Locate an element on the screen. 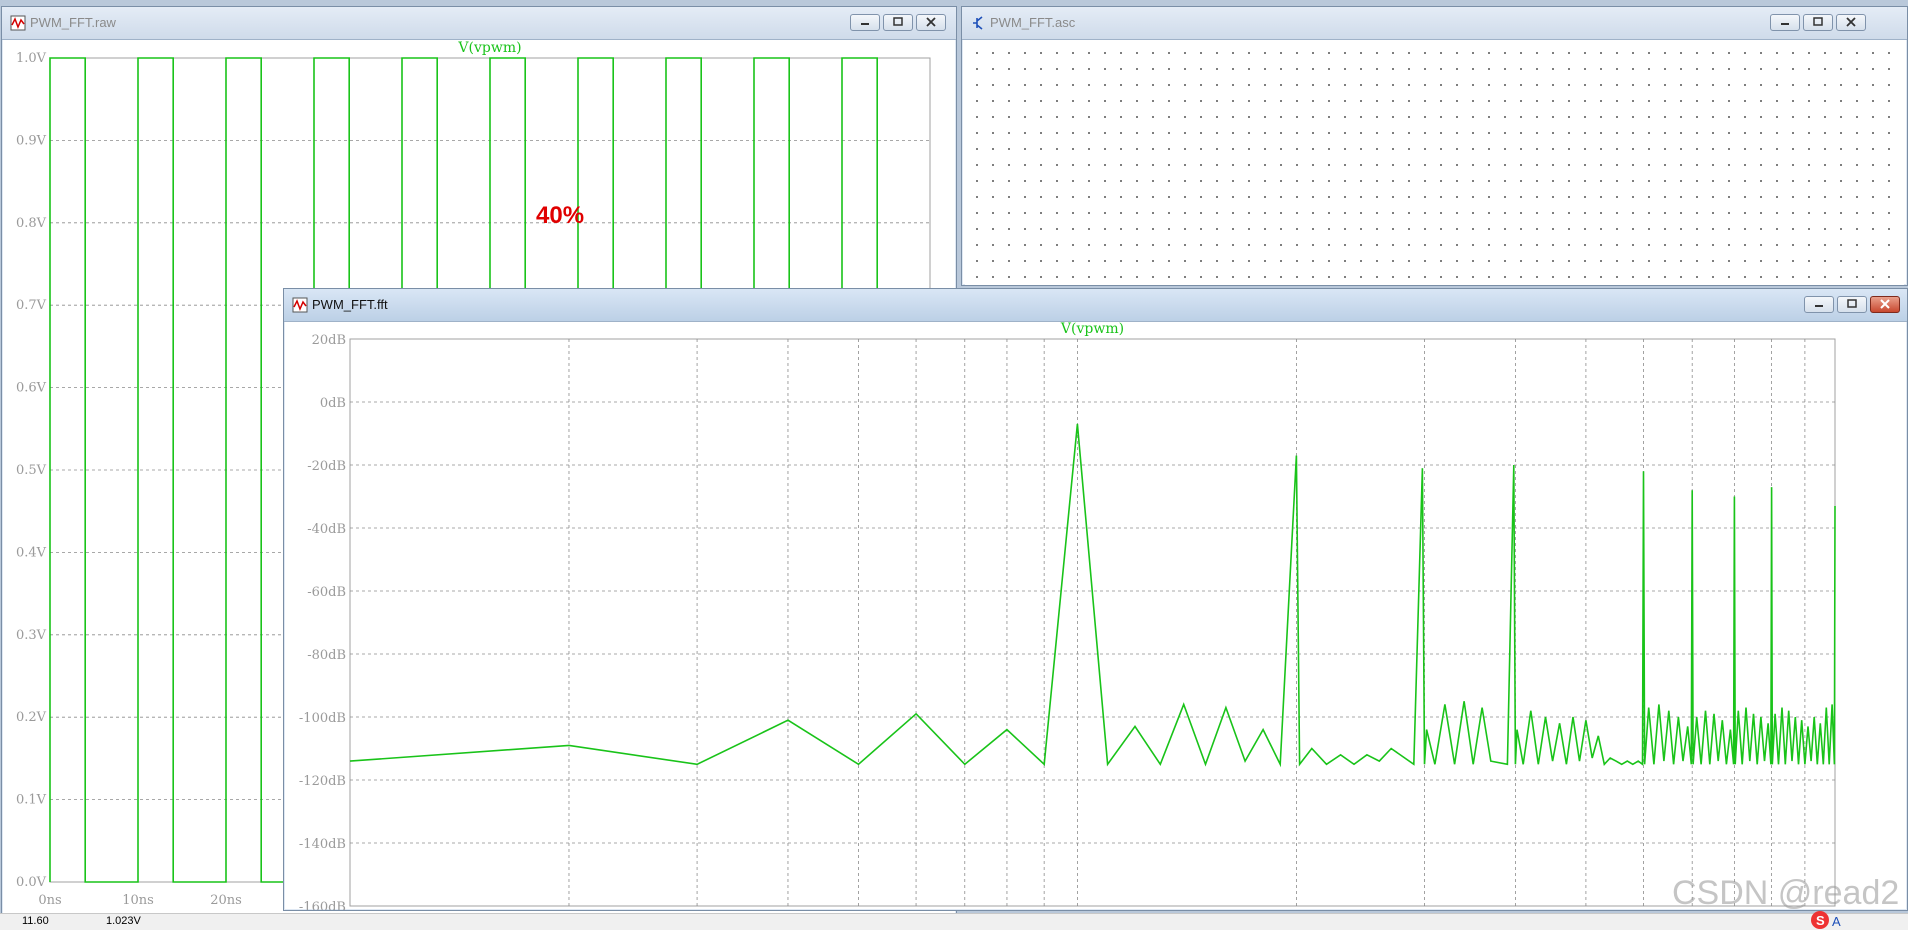  svg-text: A is located at coordinates (1836, 921).